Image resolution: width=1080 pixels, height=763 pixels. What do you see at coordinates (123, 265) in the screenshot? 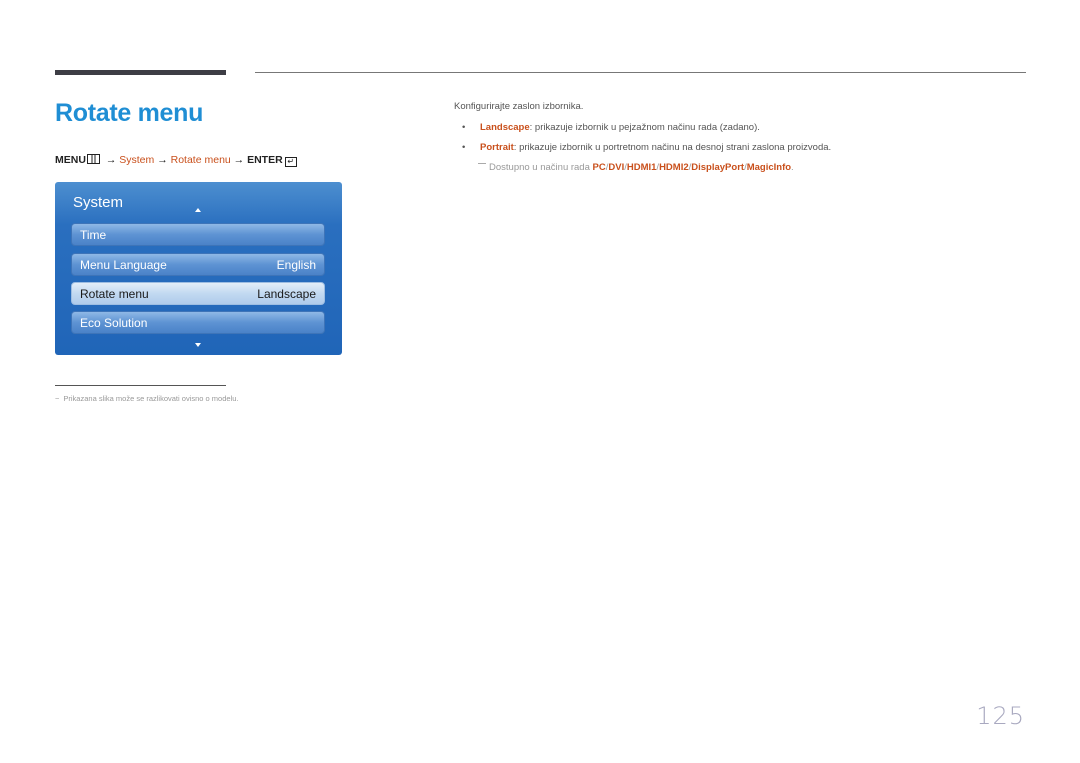
I see `osd-item-label: Menu Language` at bounding box center [123, 265].